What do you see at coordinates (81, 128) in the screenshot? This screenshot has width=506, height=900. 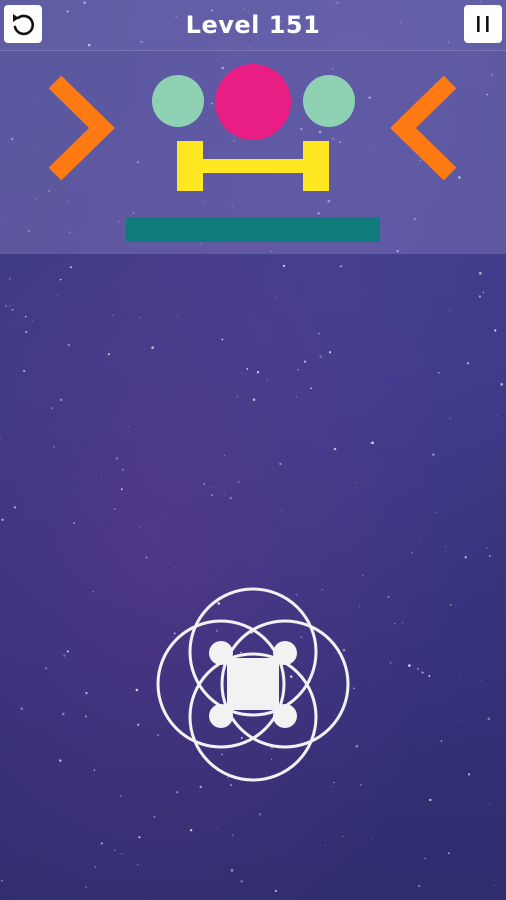 I see `left-chevron-icon` at bounding box center [81, 128].